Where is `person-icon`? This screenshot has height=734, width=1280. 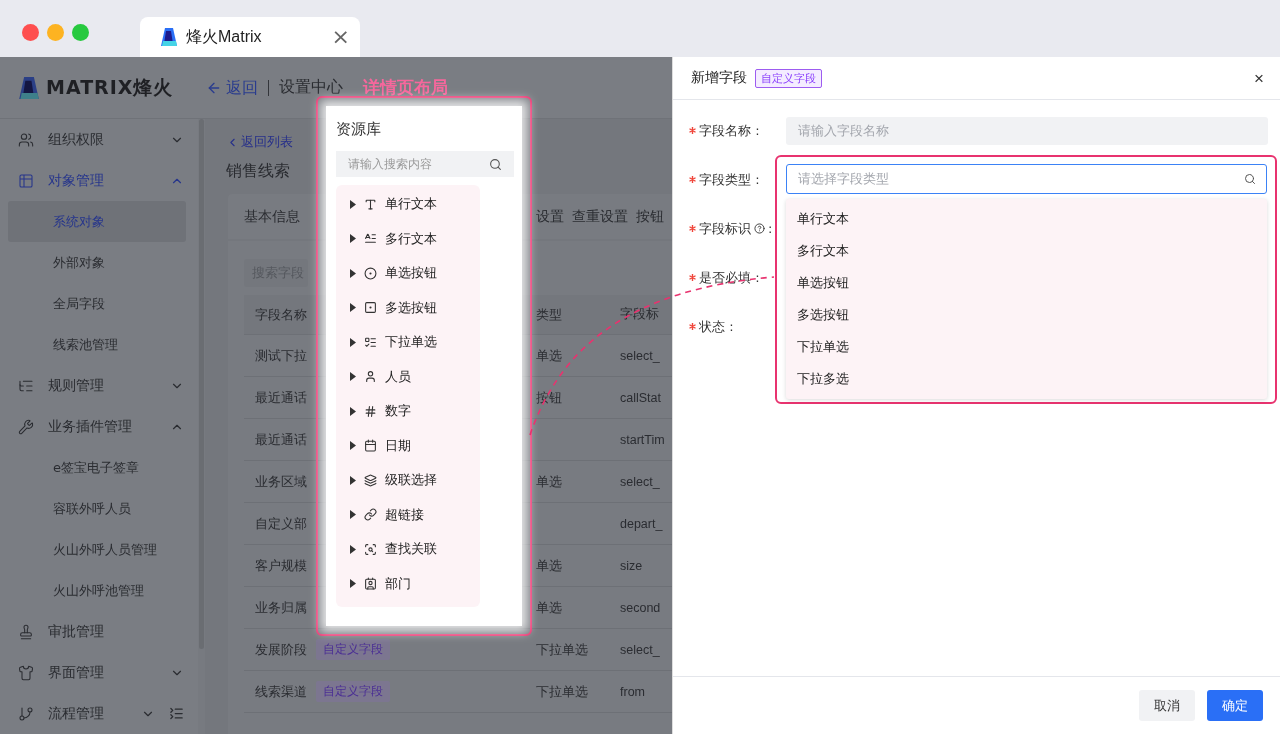
person-icon is located at coordinates (370, 377).